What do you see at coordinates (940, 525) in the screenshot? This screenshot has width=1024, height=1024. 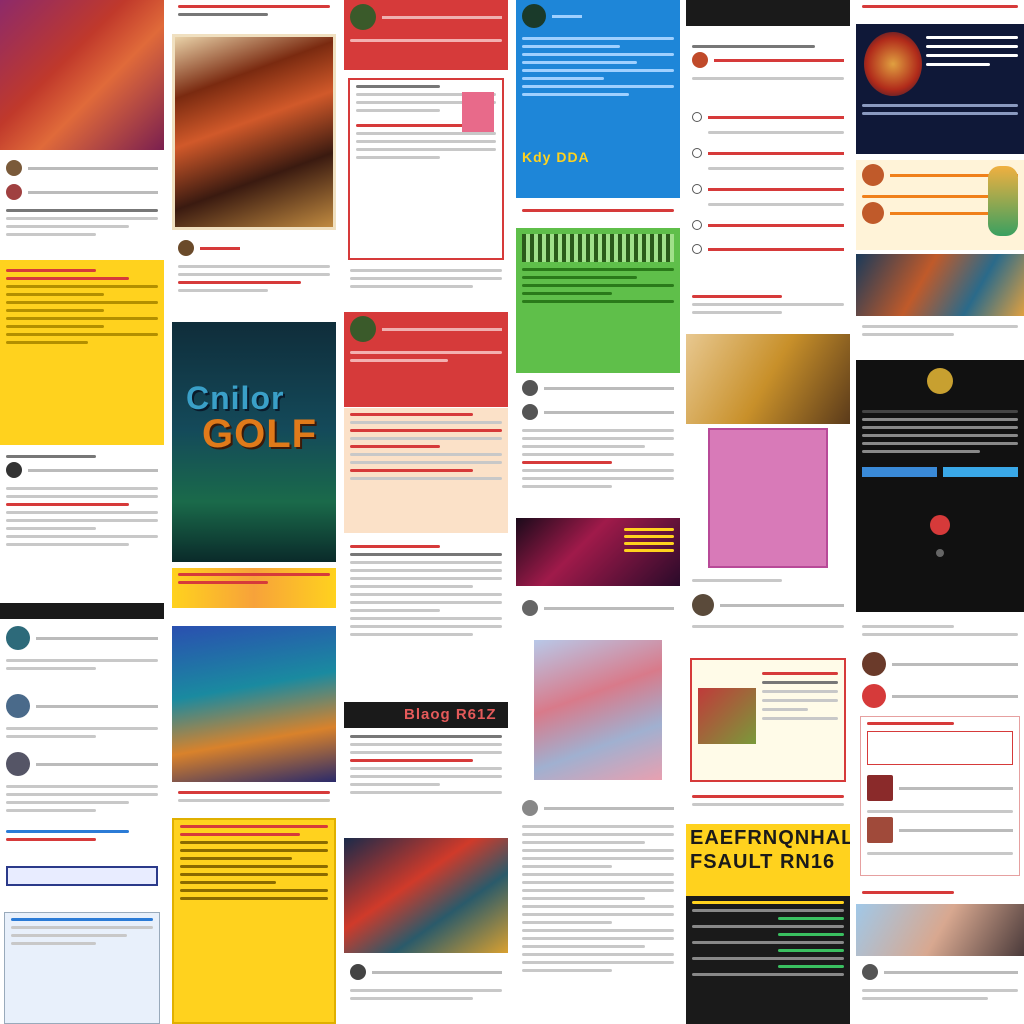 I see `record-icon` at bounding box center [940, 525].